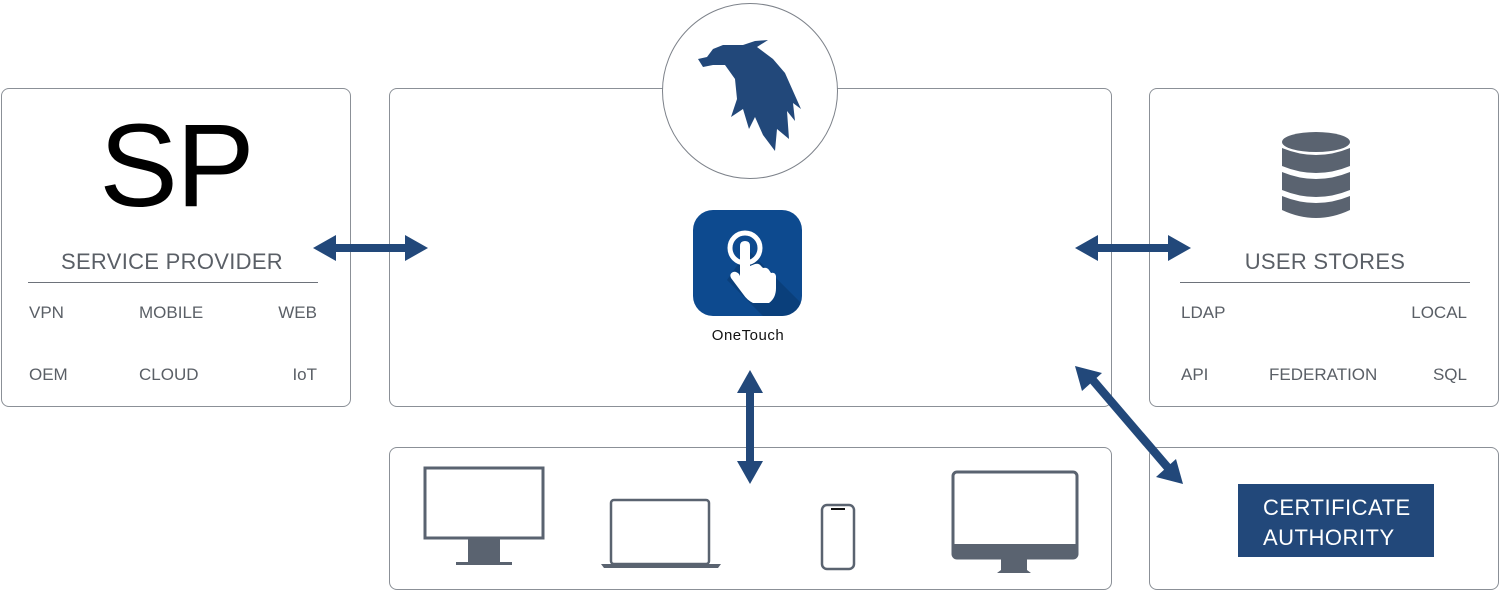 This screenshot has width=1500, height=591. What do you see at coordinates (750, 427) in the screenshot?
I see `arrow-core-devices` at bounding box center [750, 427].